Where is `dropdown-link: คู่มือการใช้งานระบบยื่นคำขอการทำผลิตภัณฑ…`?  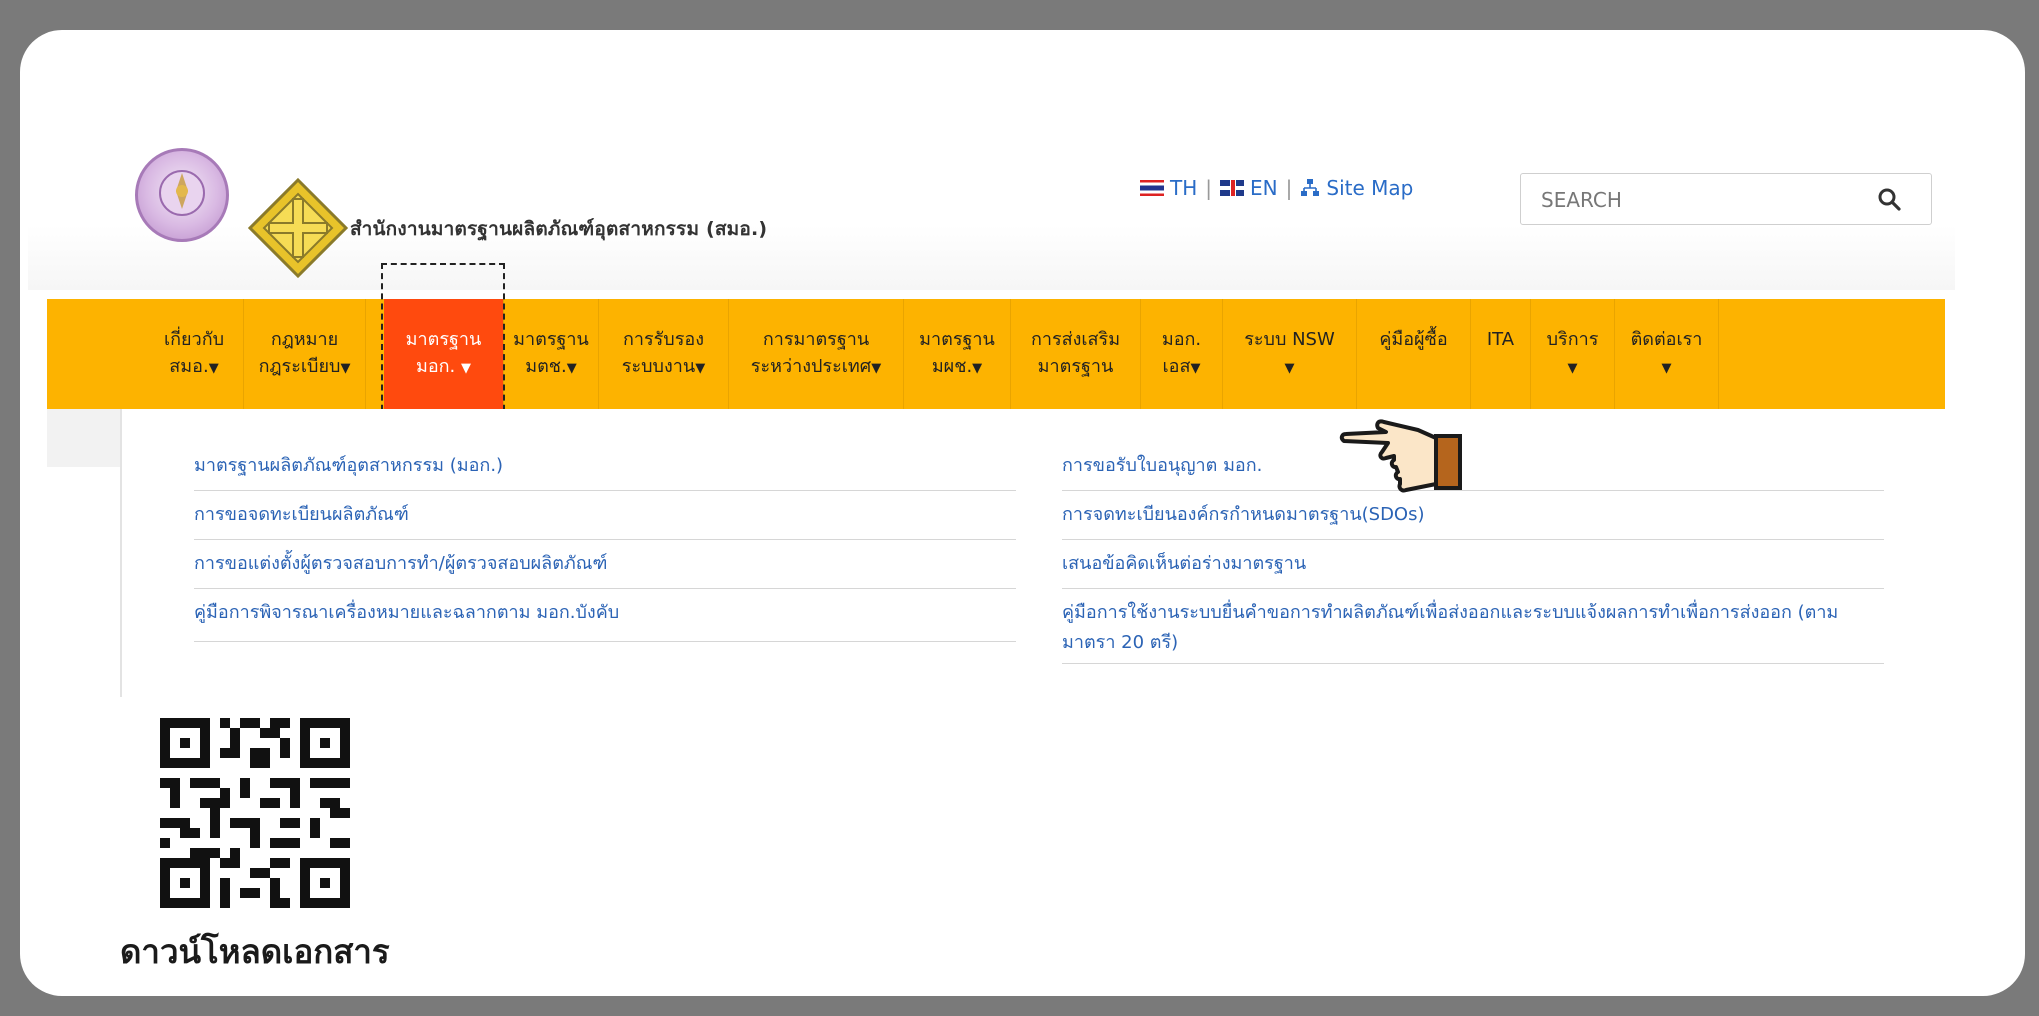 dropdown-link: คู่มือการใช้งานระบบยื่นคำขอการทำผลิตภัณฑ… is located at coordinates (1473, 631).